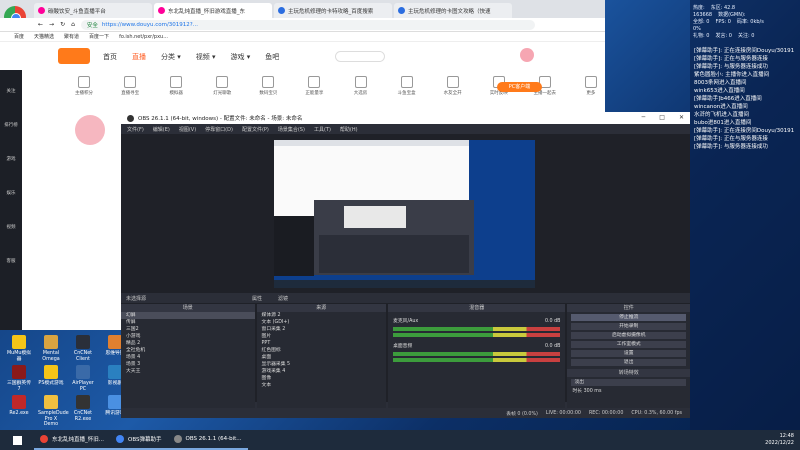 Image resolution: width=800 pixels, height=450 pixels. Describe the element at coordinates (11, 155) in the screenshot. I see `sidebar-item: 游戏` at that location.